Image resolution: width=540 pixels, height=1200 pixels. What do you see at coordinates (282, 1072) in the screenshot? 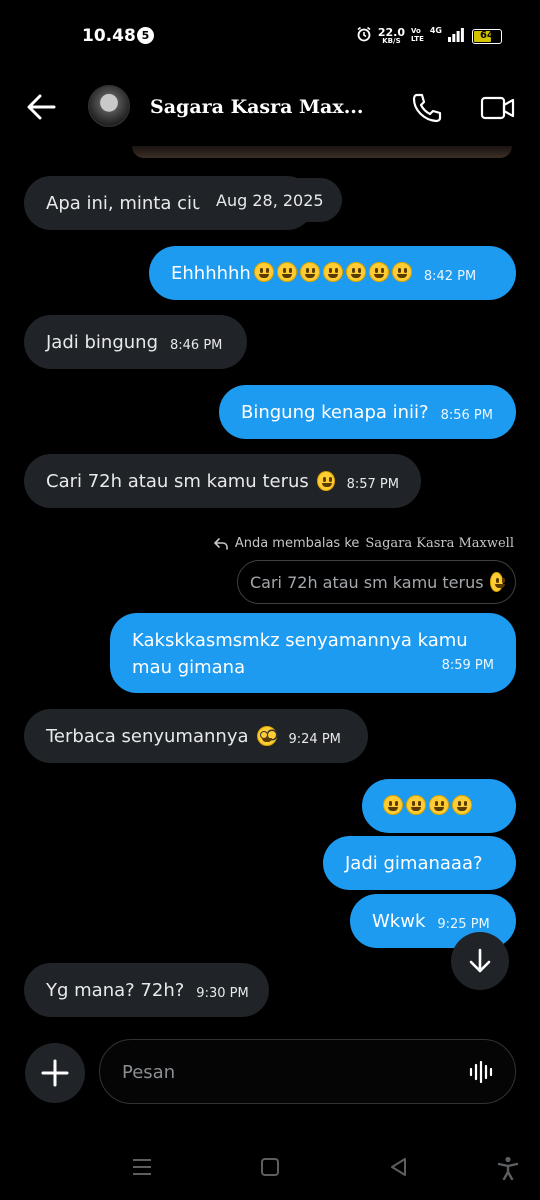
I see `message-input` at bounding box center [282, 1072].